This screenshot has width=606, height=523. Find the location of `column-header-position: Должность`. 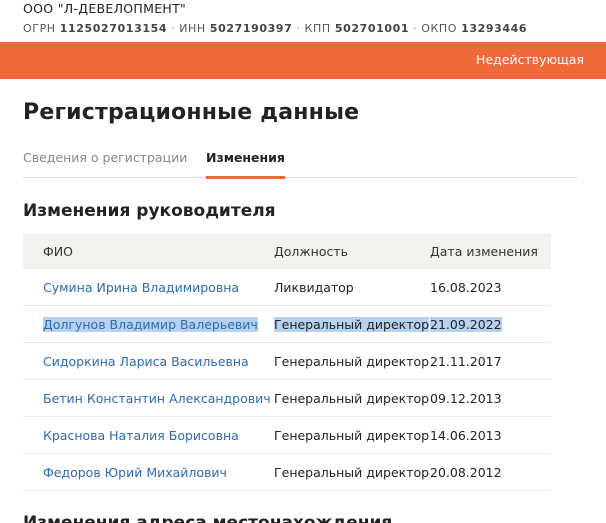

column-header-position: Должность is located at coordinates (311, 251).